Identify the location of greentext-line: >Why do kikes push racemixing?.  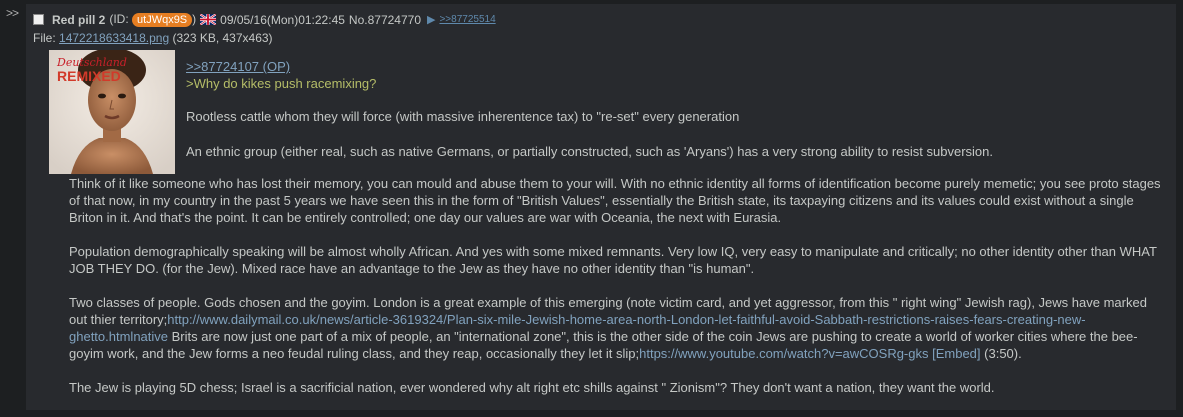
(281, 83).